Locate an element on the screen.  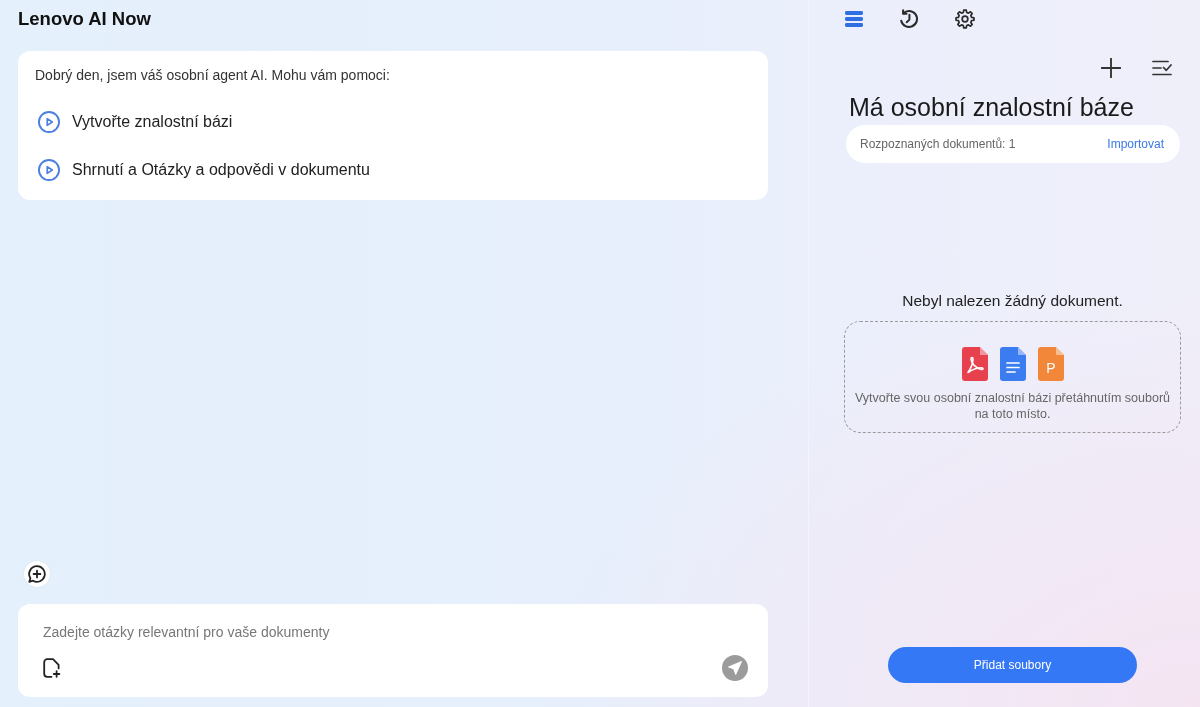
chat-plus-icon is located at coordinates (37, 574).